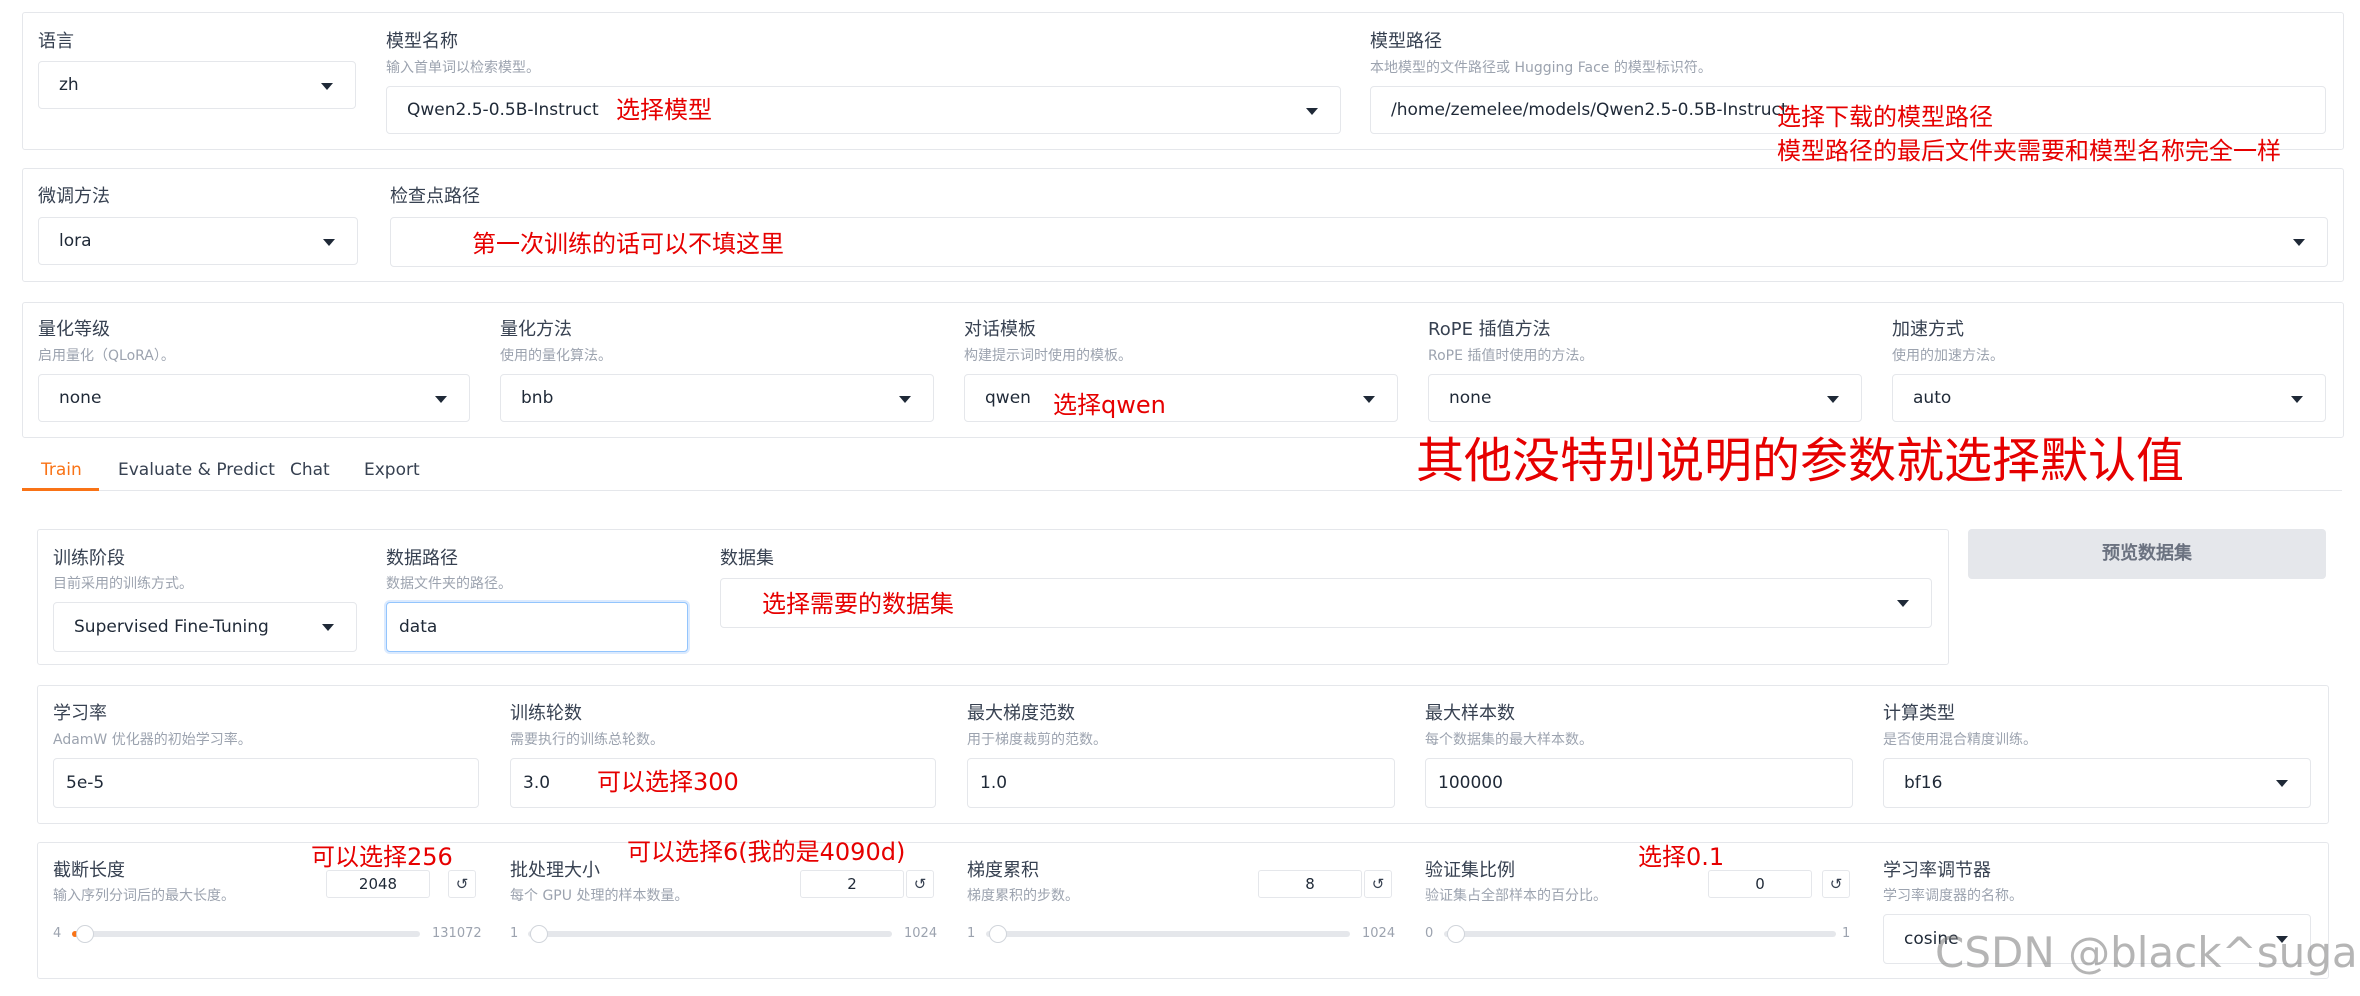 This screenshot has width=2360, height=996. Describe the element at coordinates (1379, 933) in the screenshot. I see `grad-accum-max: 1024` at that location.